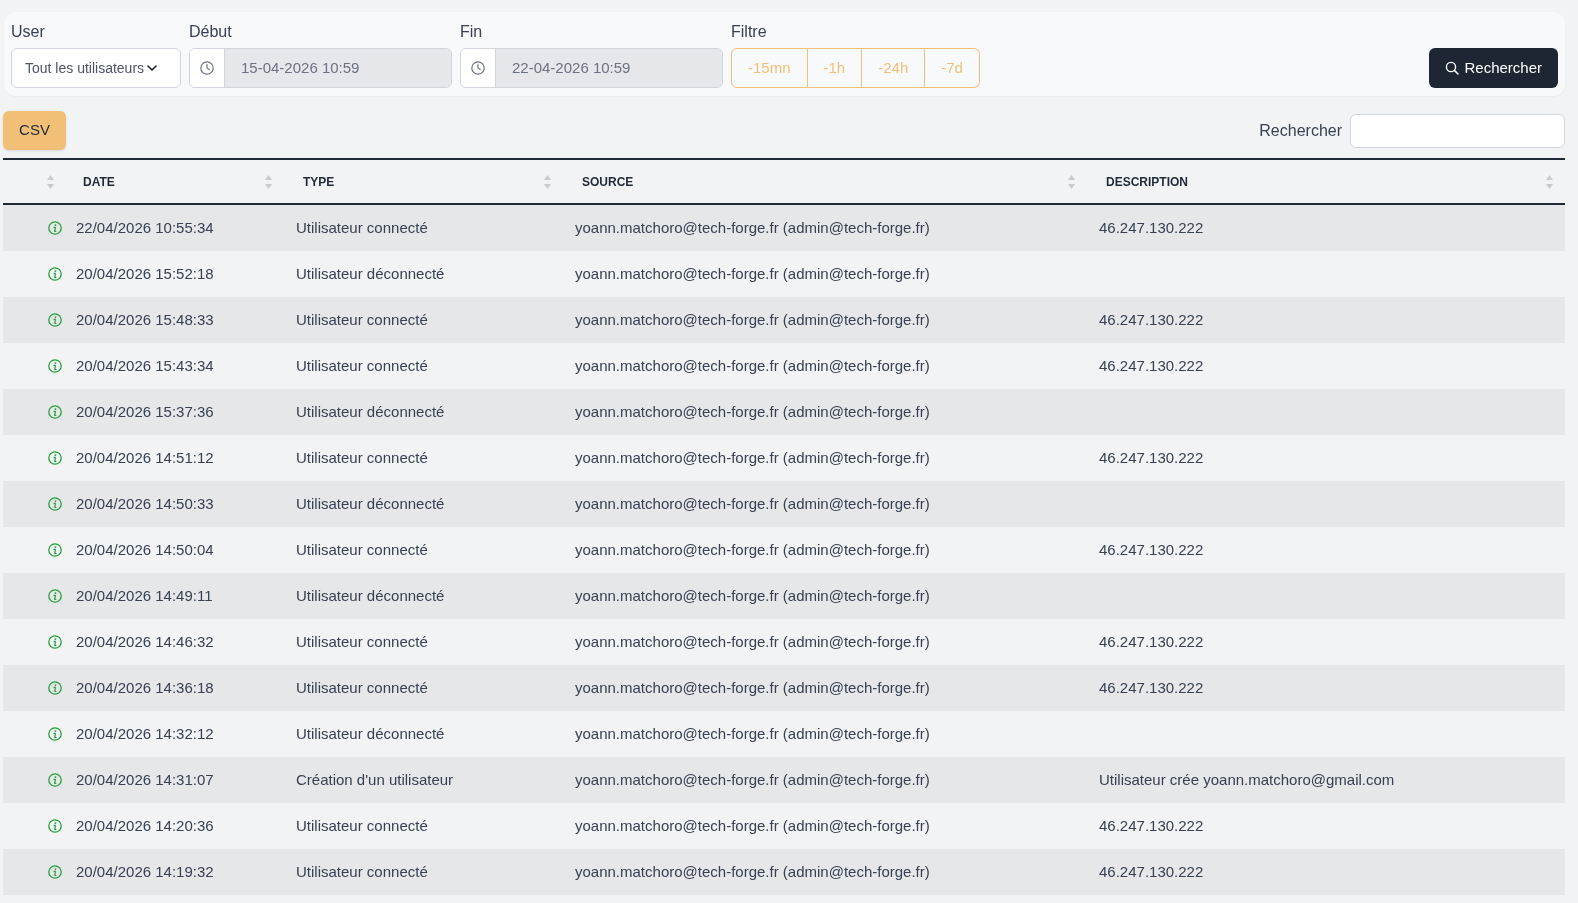 The width and height of the screenshot is (1578, 903). I want to click on table-cell: 20/04/2026 15:52:18, so click(145, 273).